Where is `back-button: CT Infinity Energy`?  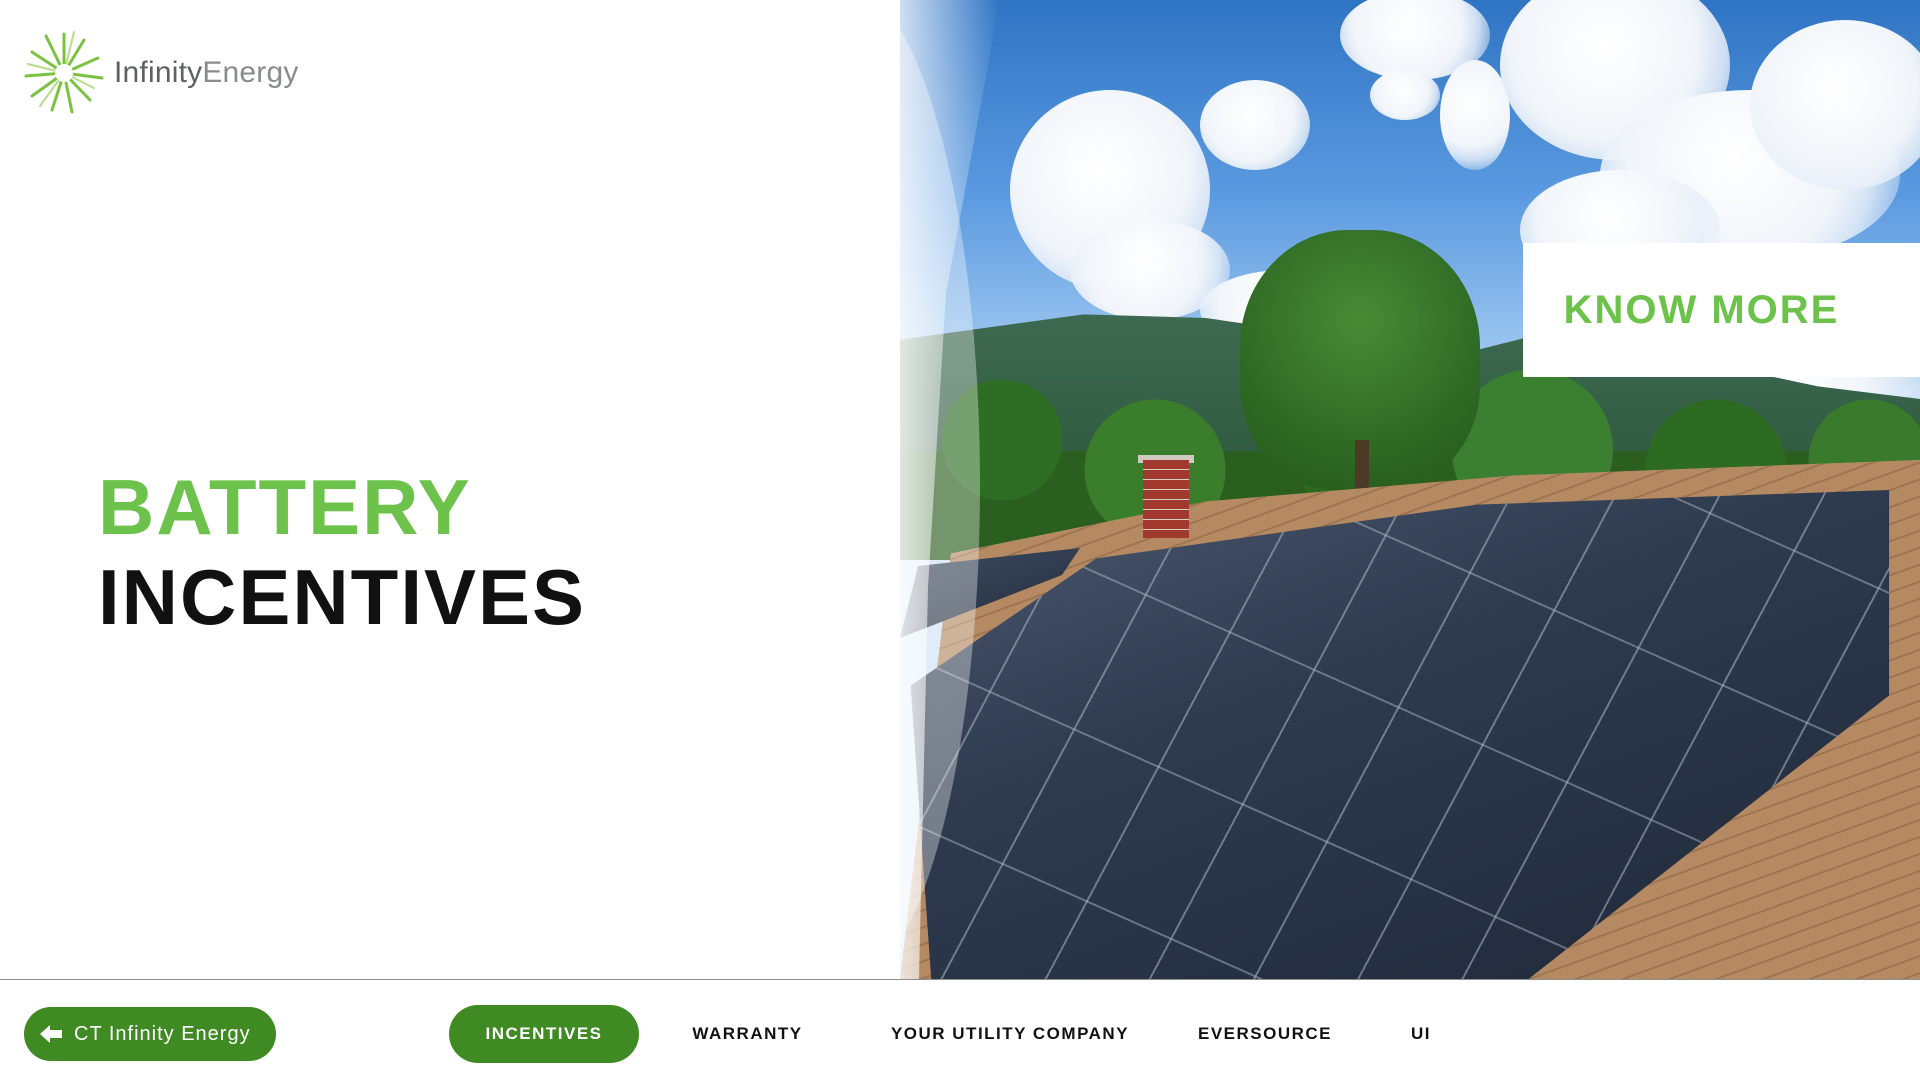 back-button: CT Infinity Energy is located at coordinates (150, 1034).